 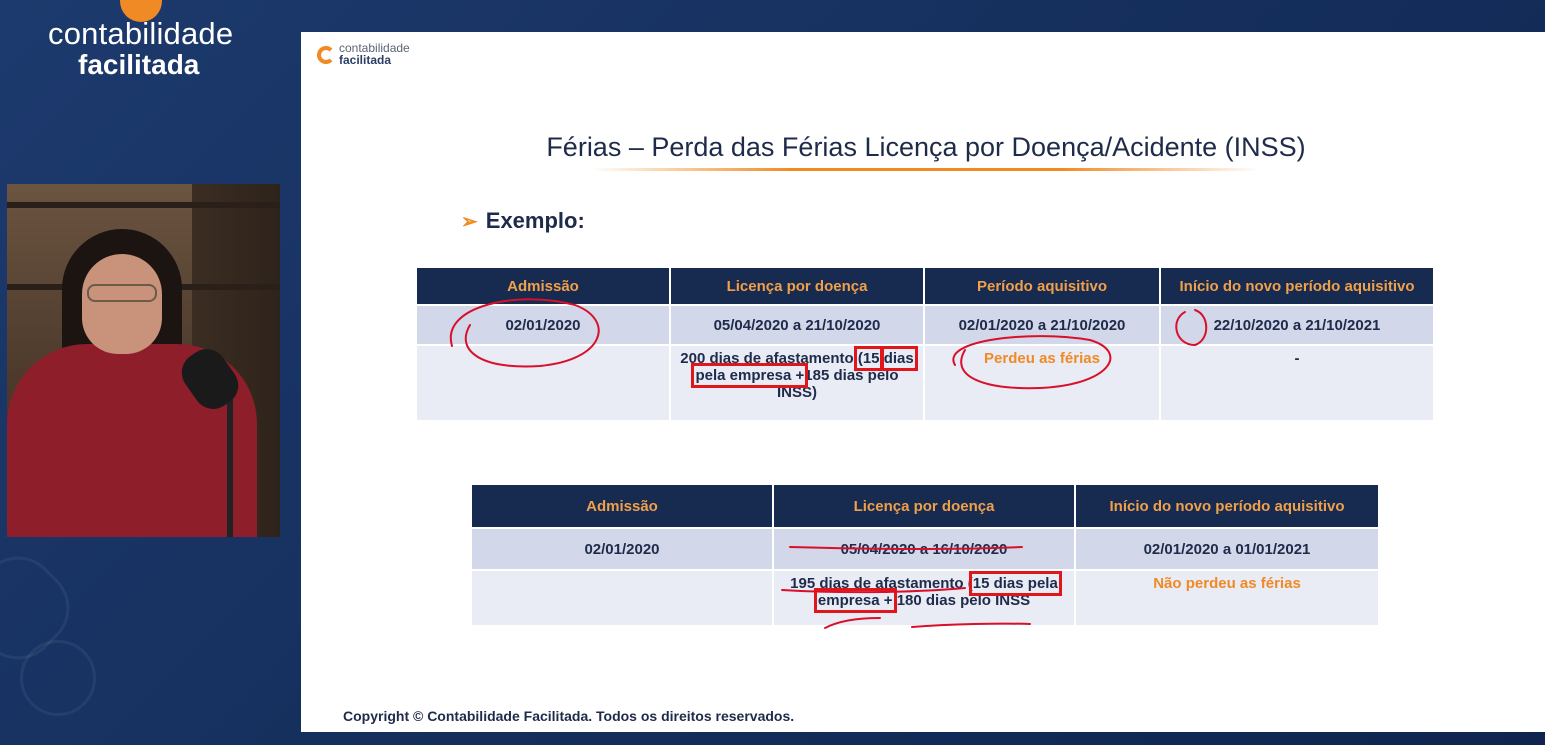 I want to click on brand-logo: contabilidade facilitada, so click(x=148, y=40).